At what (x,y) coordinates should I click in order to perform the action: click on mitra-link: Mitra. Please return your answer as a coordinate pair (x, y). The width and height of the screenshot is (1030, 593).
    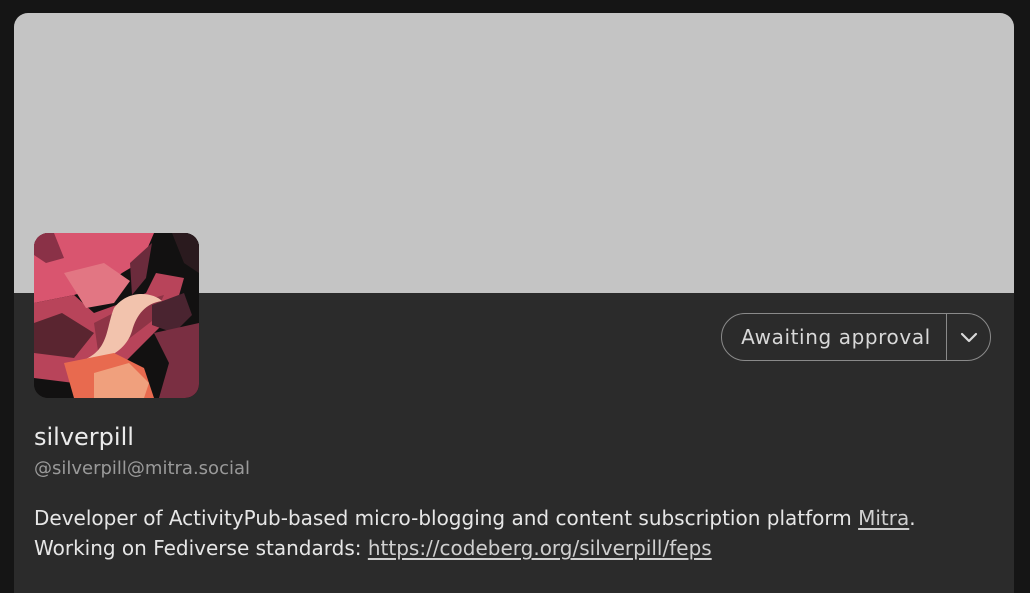
    Looking at the image, I should click on (883, 518).